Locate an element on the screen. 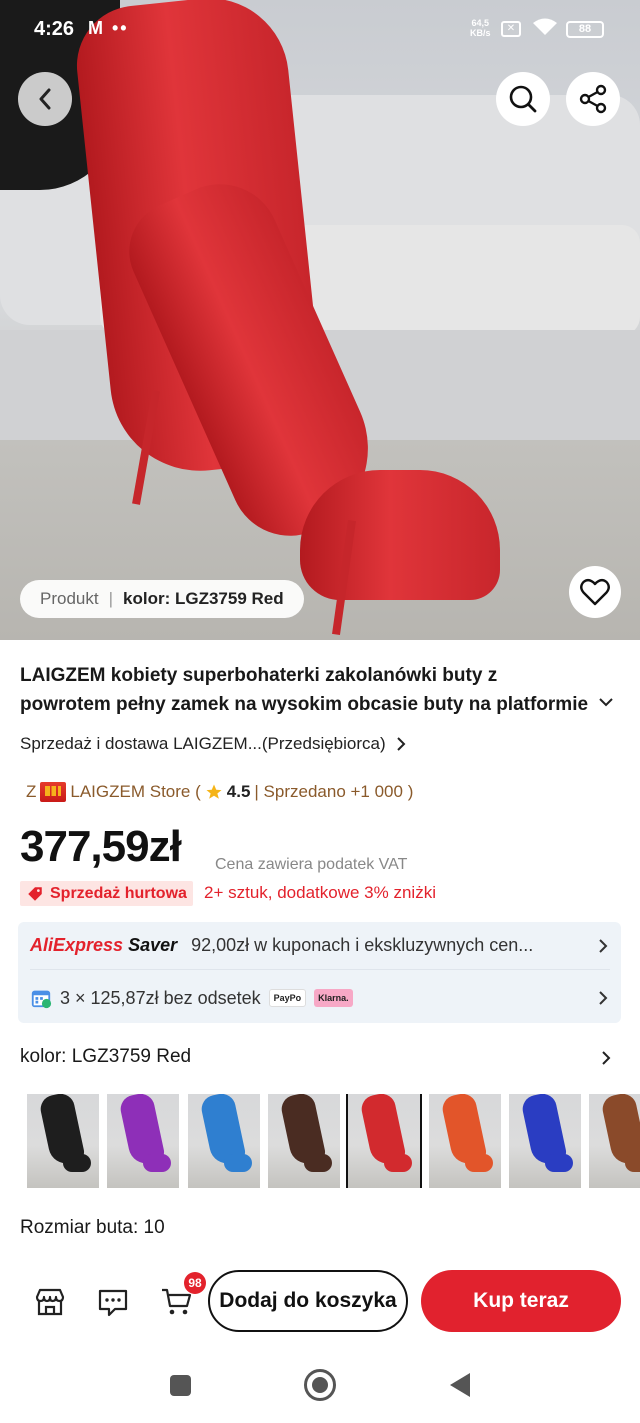  image-cushion is located at coordinates (550, 280).